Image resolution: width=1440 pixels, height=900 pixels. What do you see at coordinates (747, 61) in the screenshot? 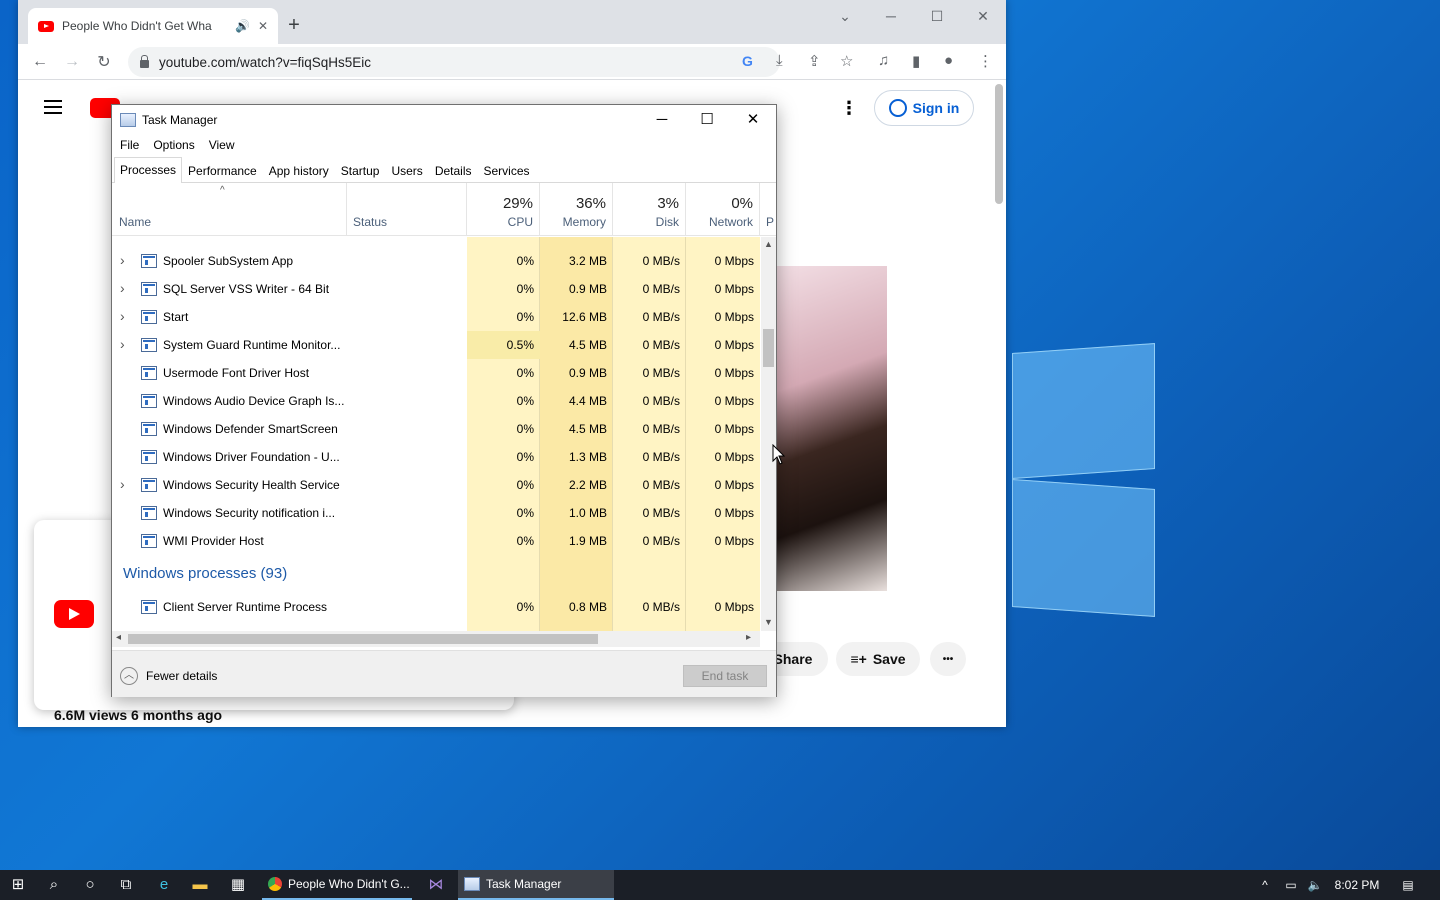
I see `google-icon: G` at bounding box center [747, 61].